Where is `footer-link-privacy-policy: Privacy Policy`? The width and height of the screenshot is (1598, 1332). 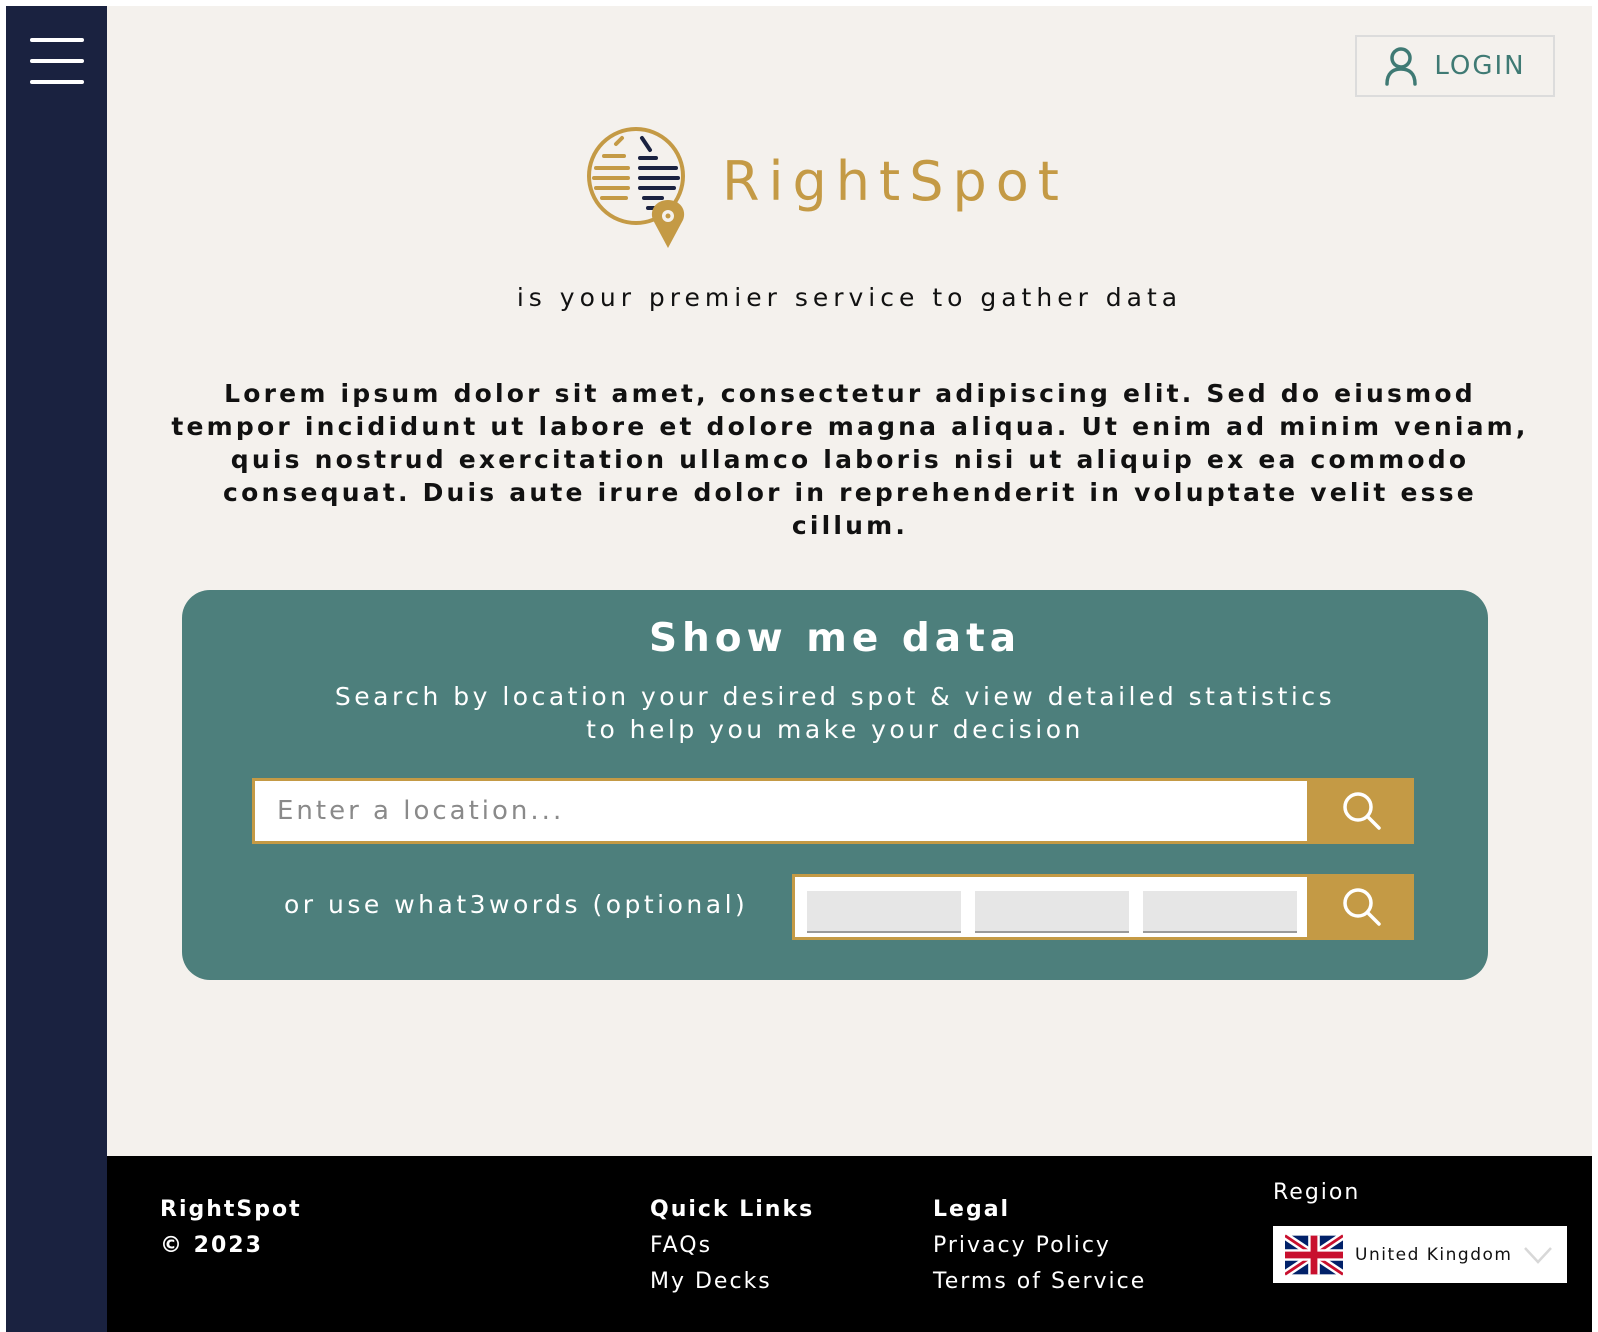
footer-link-privacy-policy: Privacy Policy is located at coordinates (1039, 1246).